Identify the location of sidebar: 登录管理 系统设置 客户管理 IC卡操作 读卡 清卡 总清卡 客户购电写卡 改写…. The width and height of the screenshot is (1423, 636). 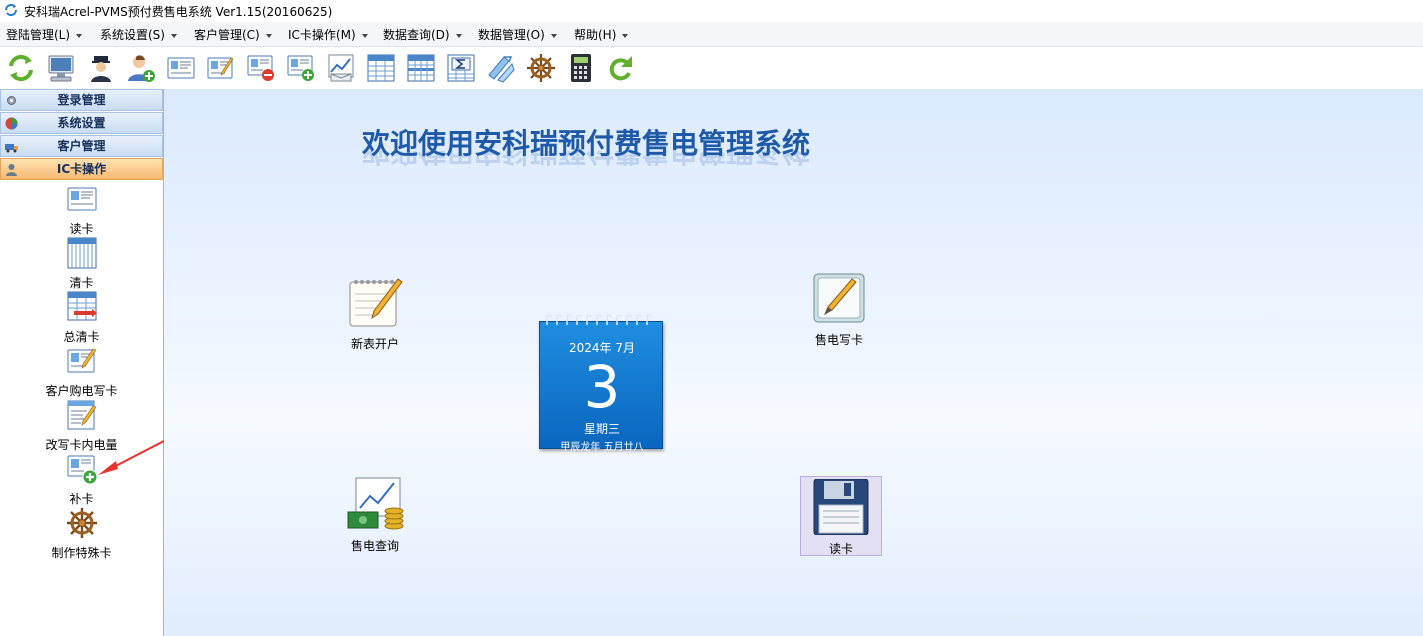
(82, 362).